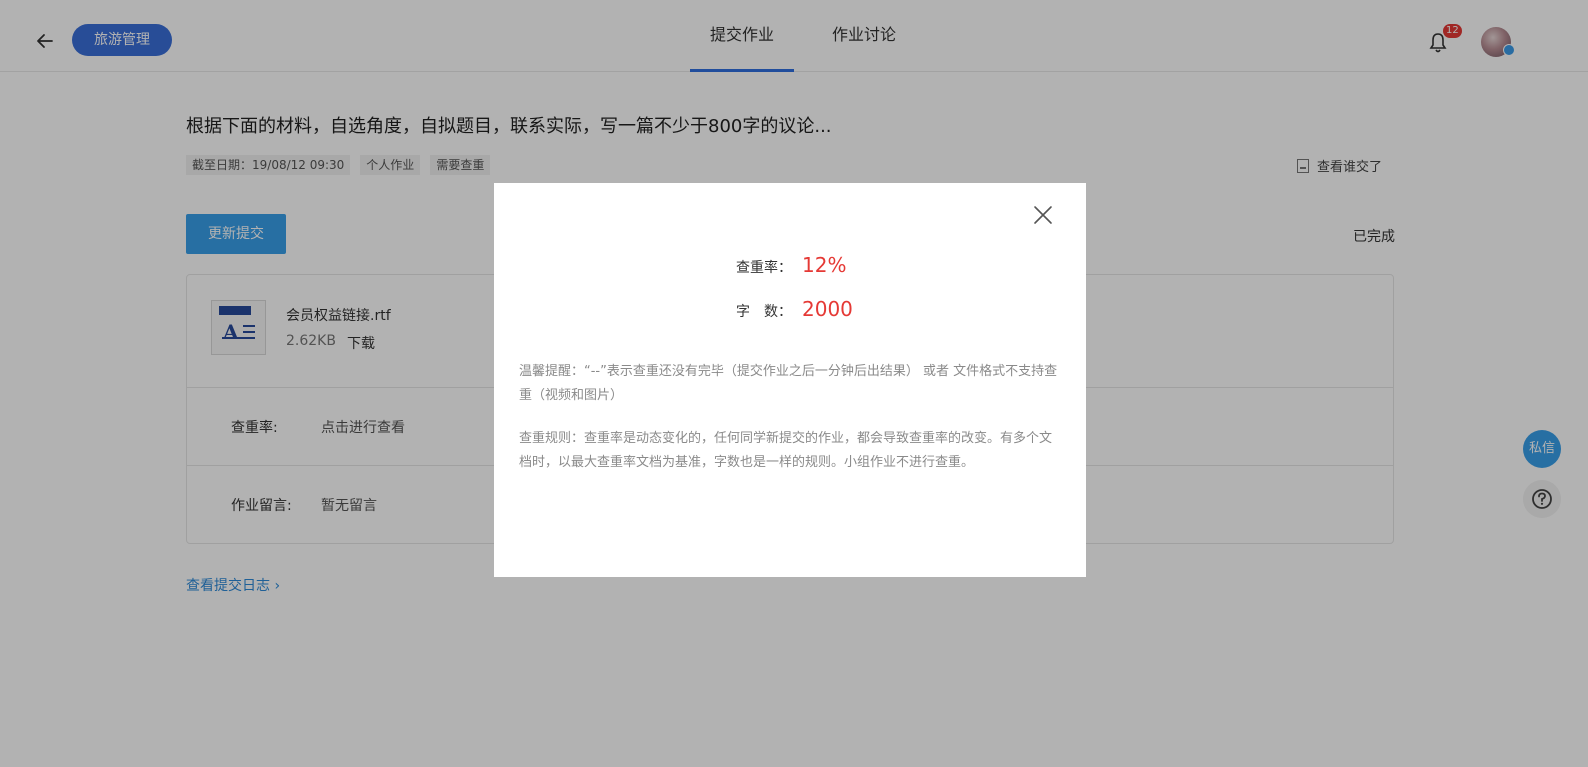 The height and width of the screenshot is (767, 1588). I want to click on modal-dup-label: 查重率：, so click(764, 268).